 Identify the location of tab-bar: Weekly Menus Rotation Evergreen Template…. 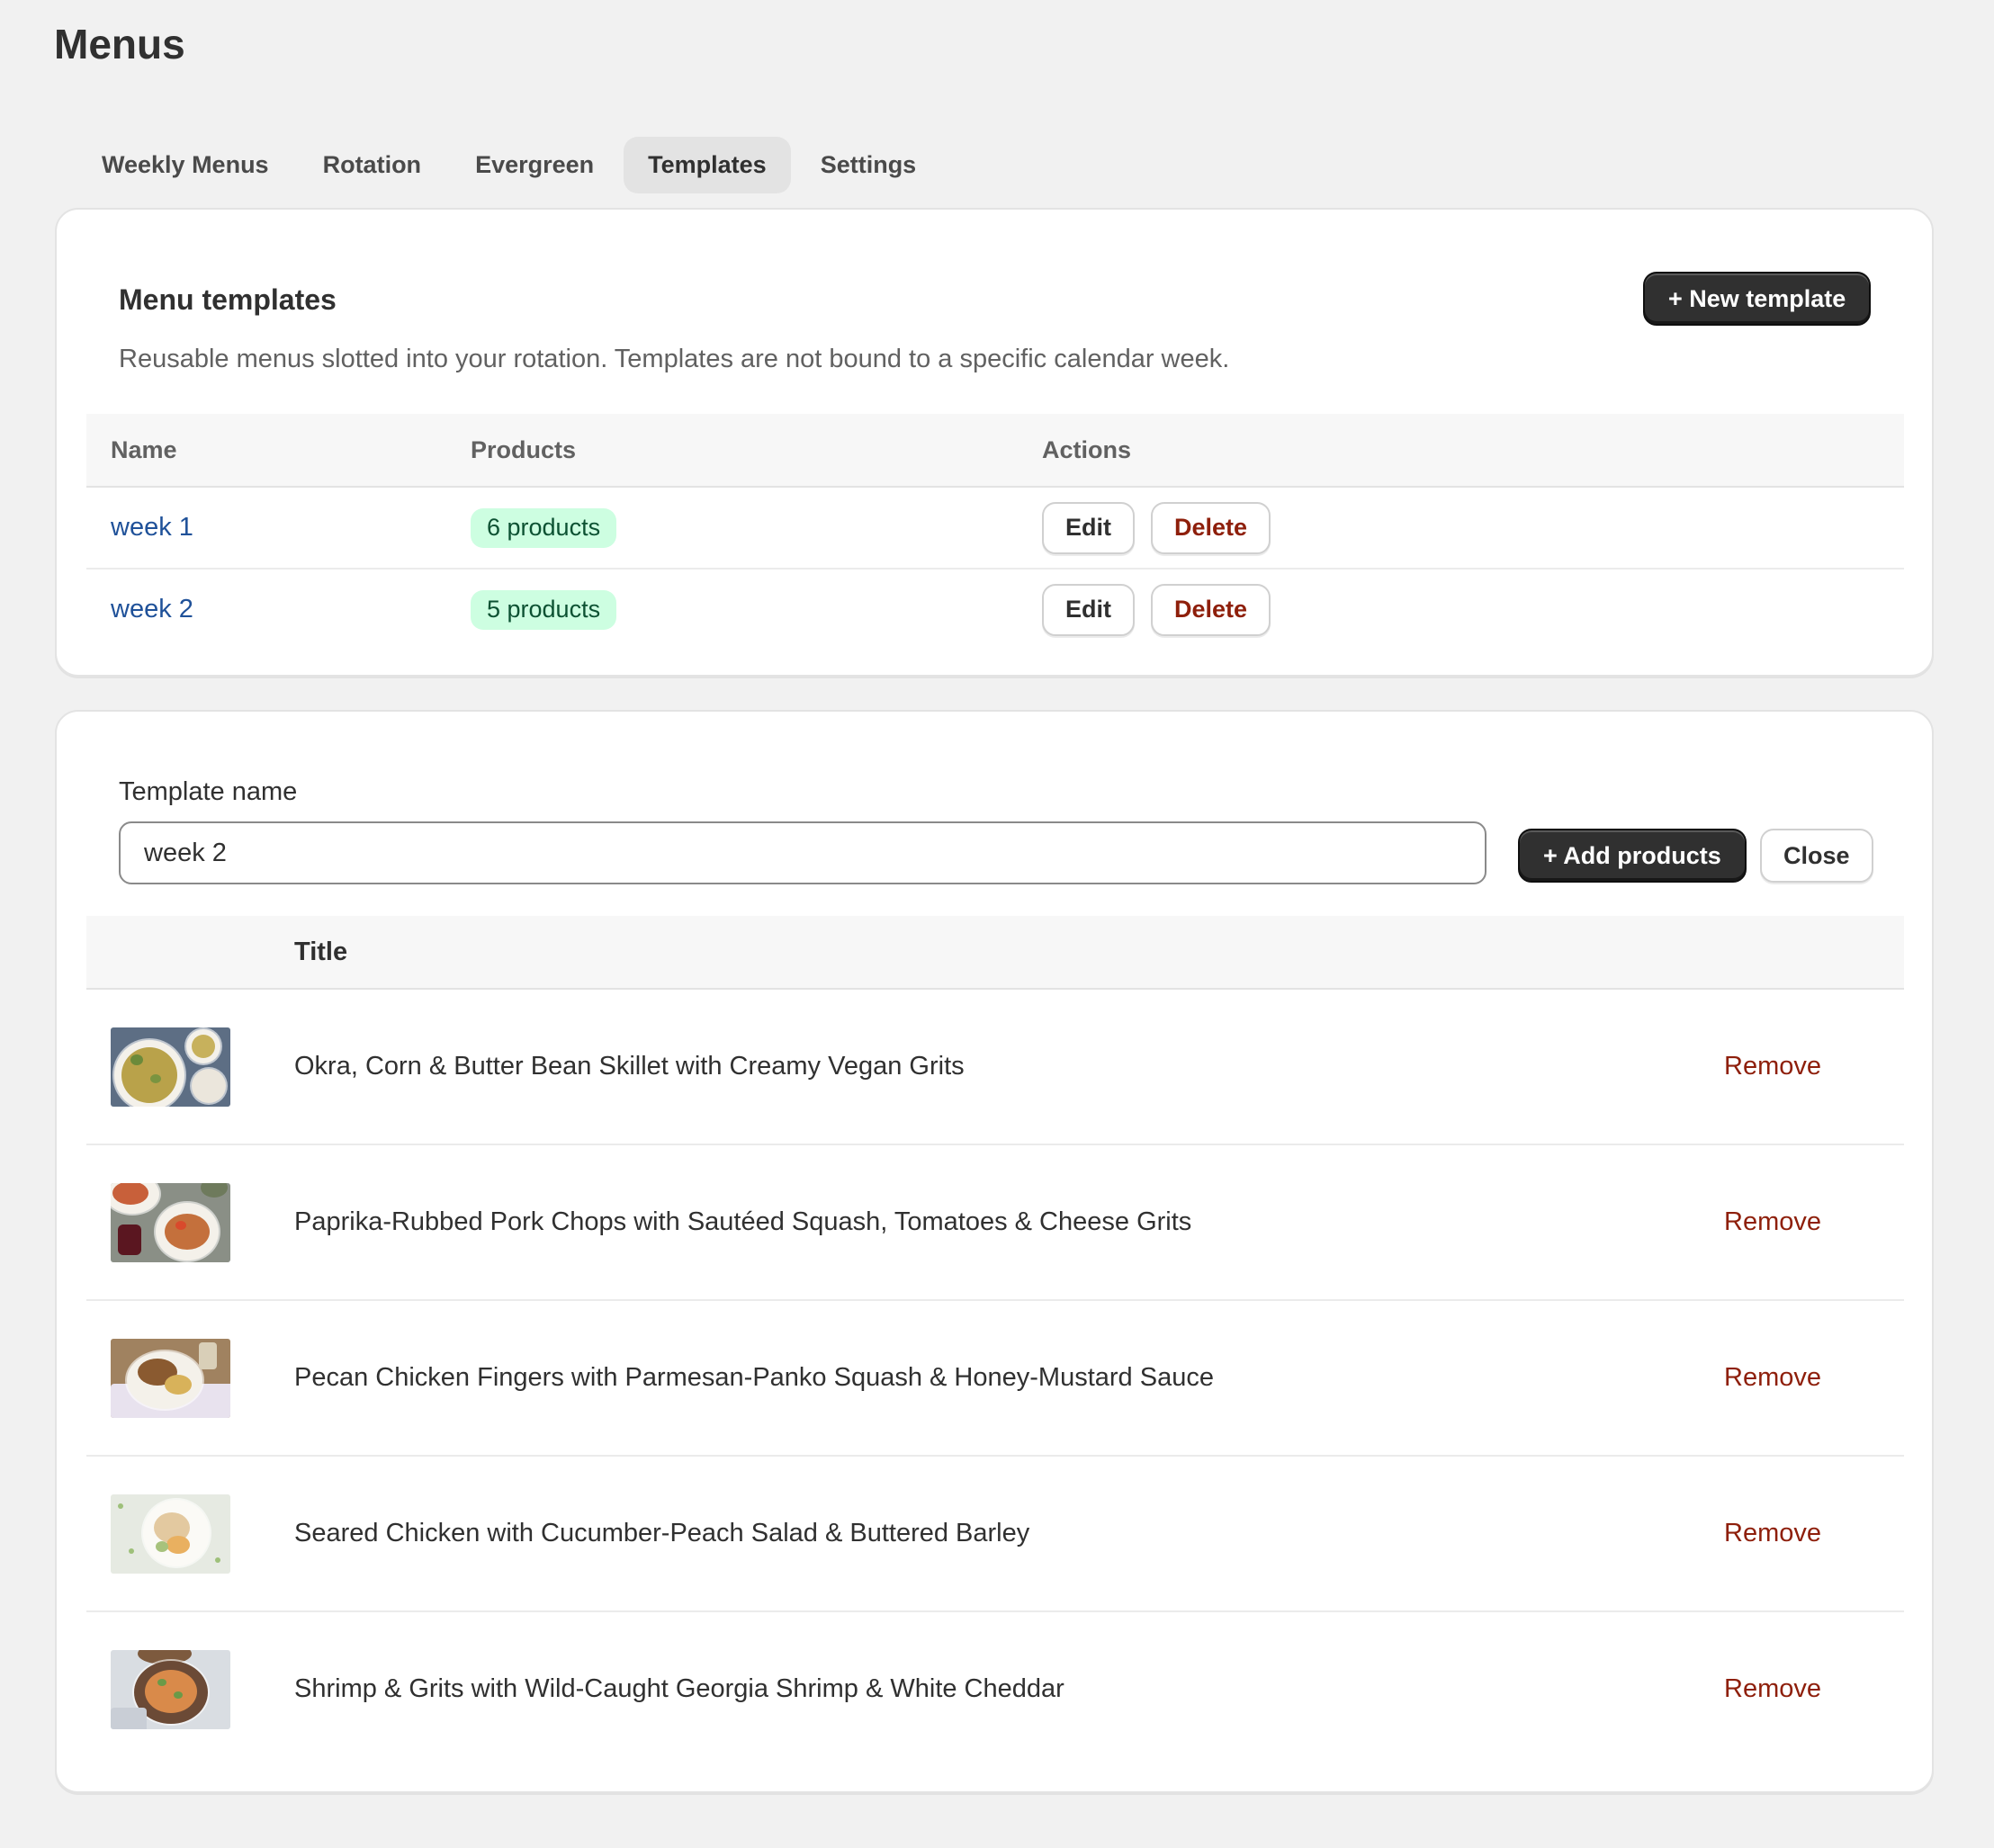
(508, 165).